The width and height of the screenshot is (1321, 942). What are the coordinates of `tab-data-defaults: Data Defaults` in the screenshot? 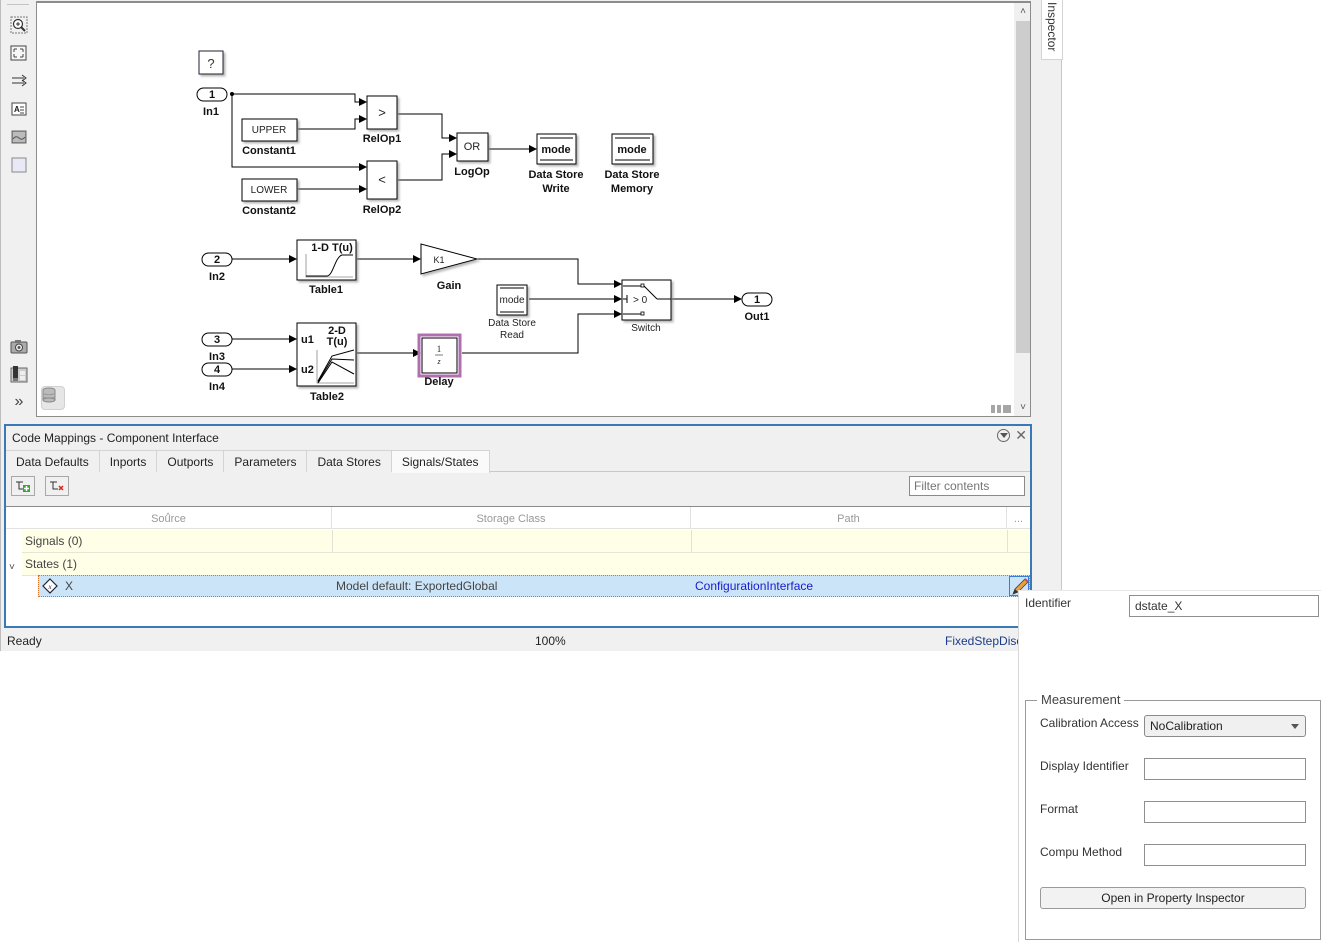 It's located at (53, 461).